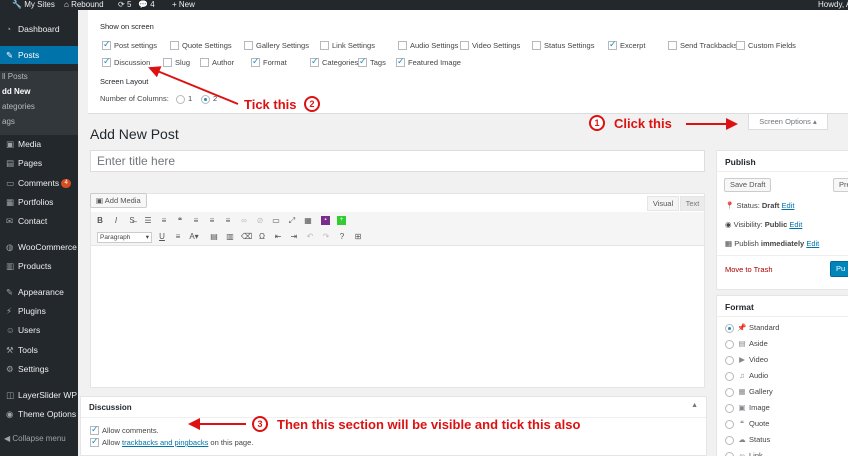  What do you see at coordinates (194, 236) in the screenshot?
I see `text-color-icon: A▾` at bounding box center [194, 236].